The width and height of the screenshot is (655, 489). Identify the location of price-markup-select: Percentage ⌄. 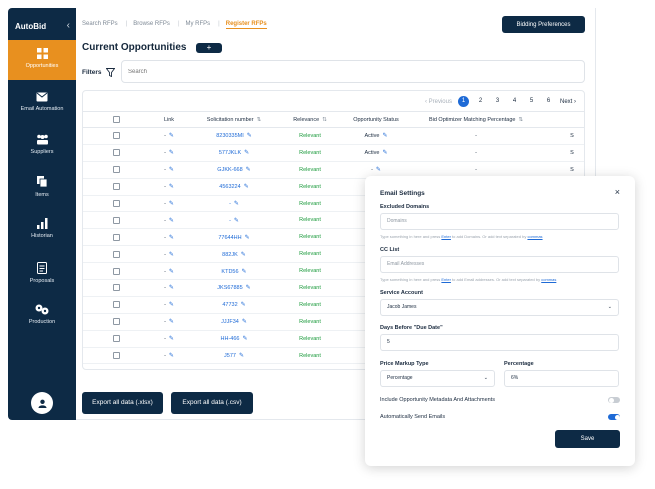
(437, 378).